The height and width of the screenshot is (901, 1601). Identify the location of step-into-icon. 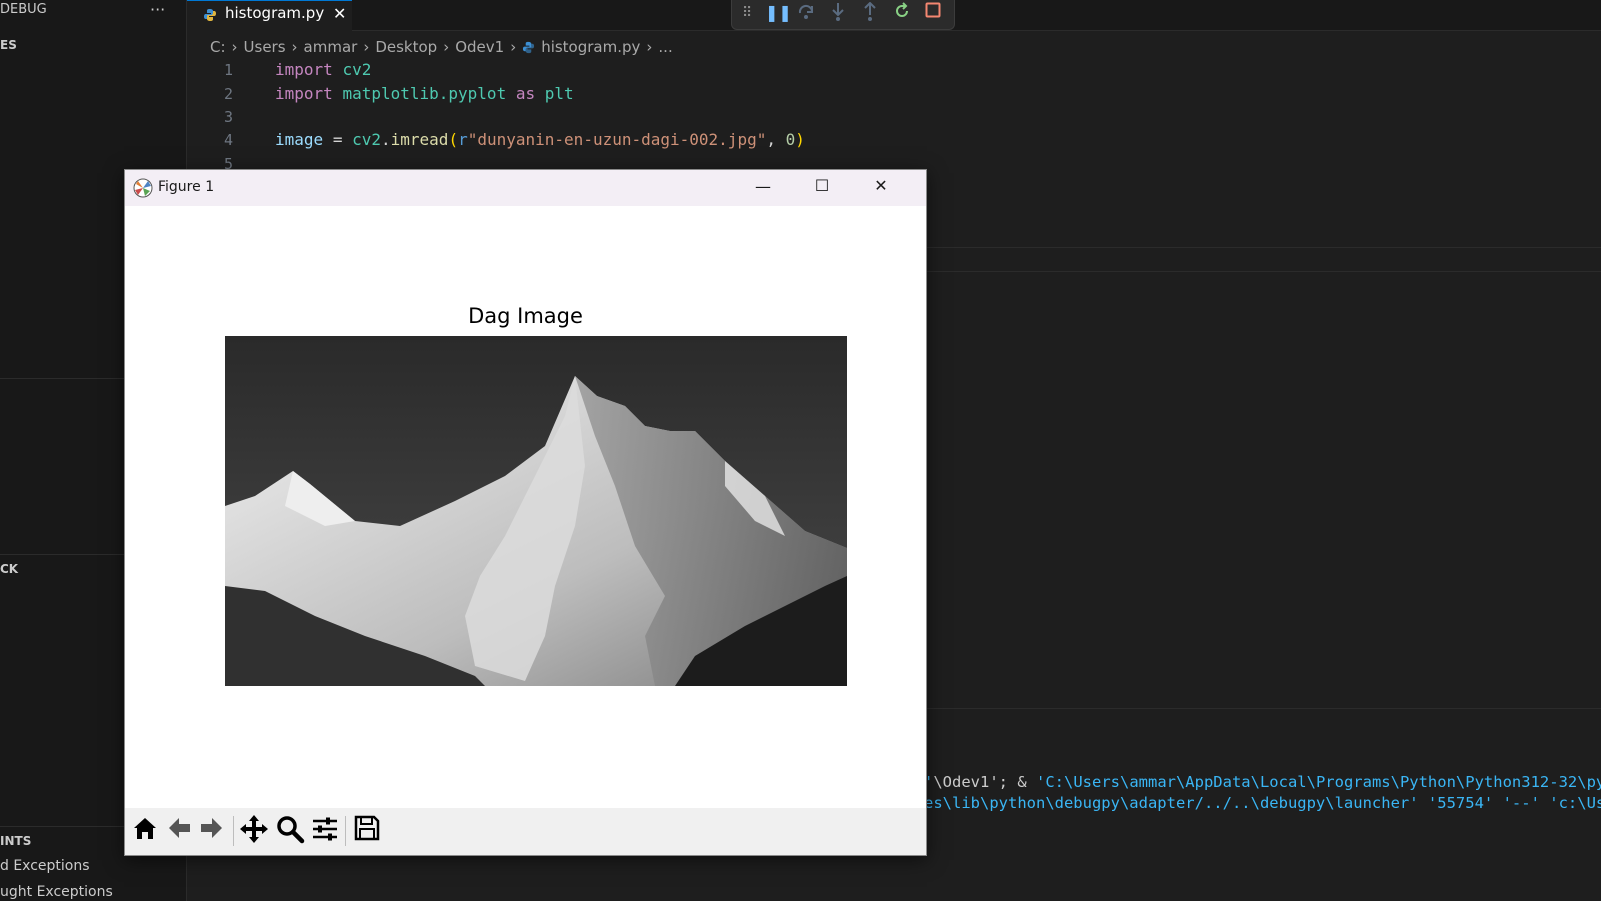
(838, 14).